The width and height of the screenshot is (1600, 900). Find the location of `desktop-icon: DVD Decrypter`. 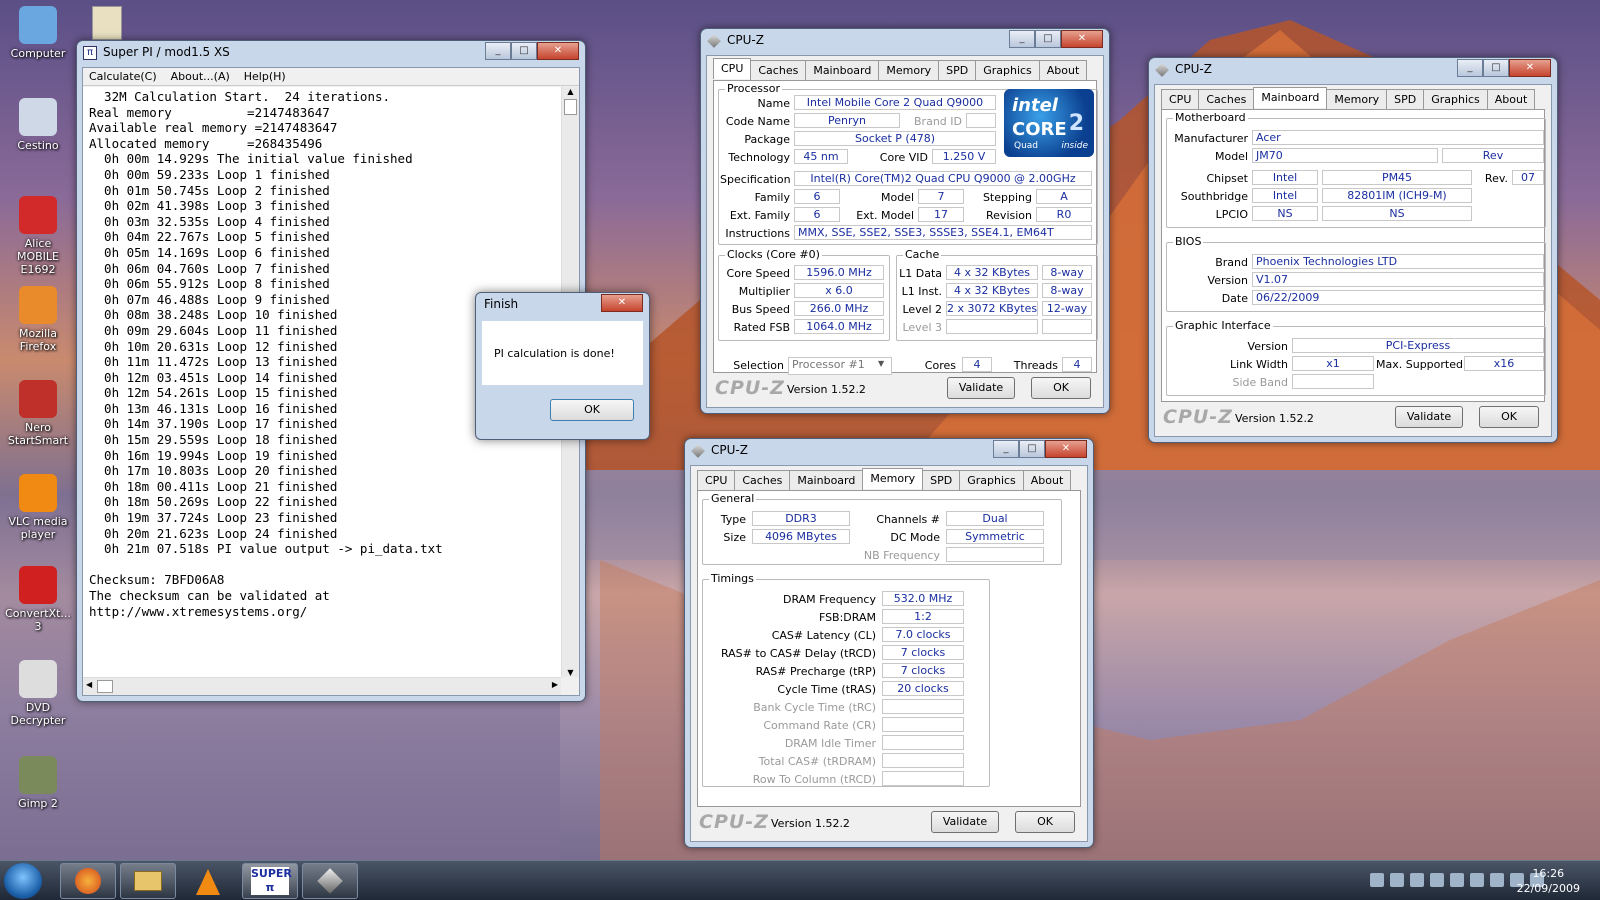

desktop-icon: DVD Decrypter is located at coordinates (38, 693).